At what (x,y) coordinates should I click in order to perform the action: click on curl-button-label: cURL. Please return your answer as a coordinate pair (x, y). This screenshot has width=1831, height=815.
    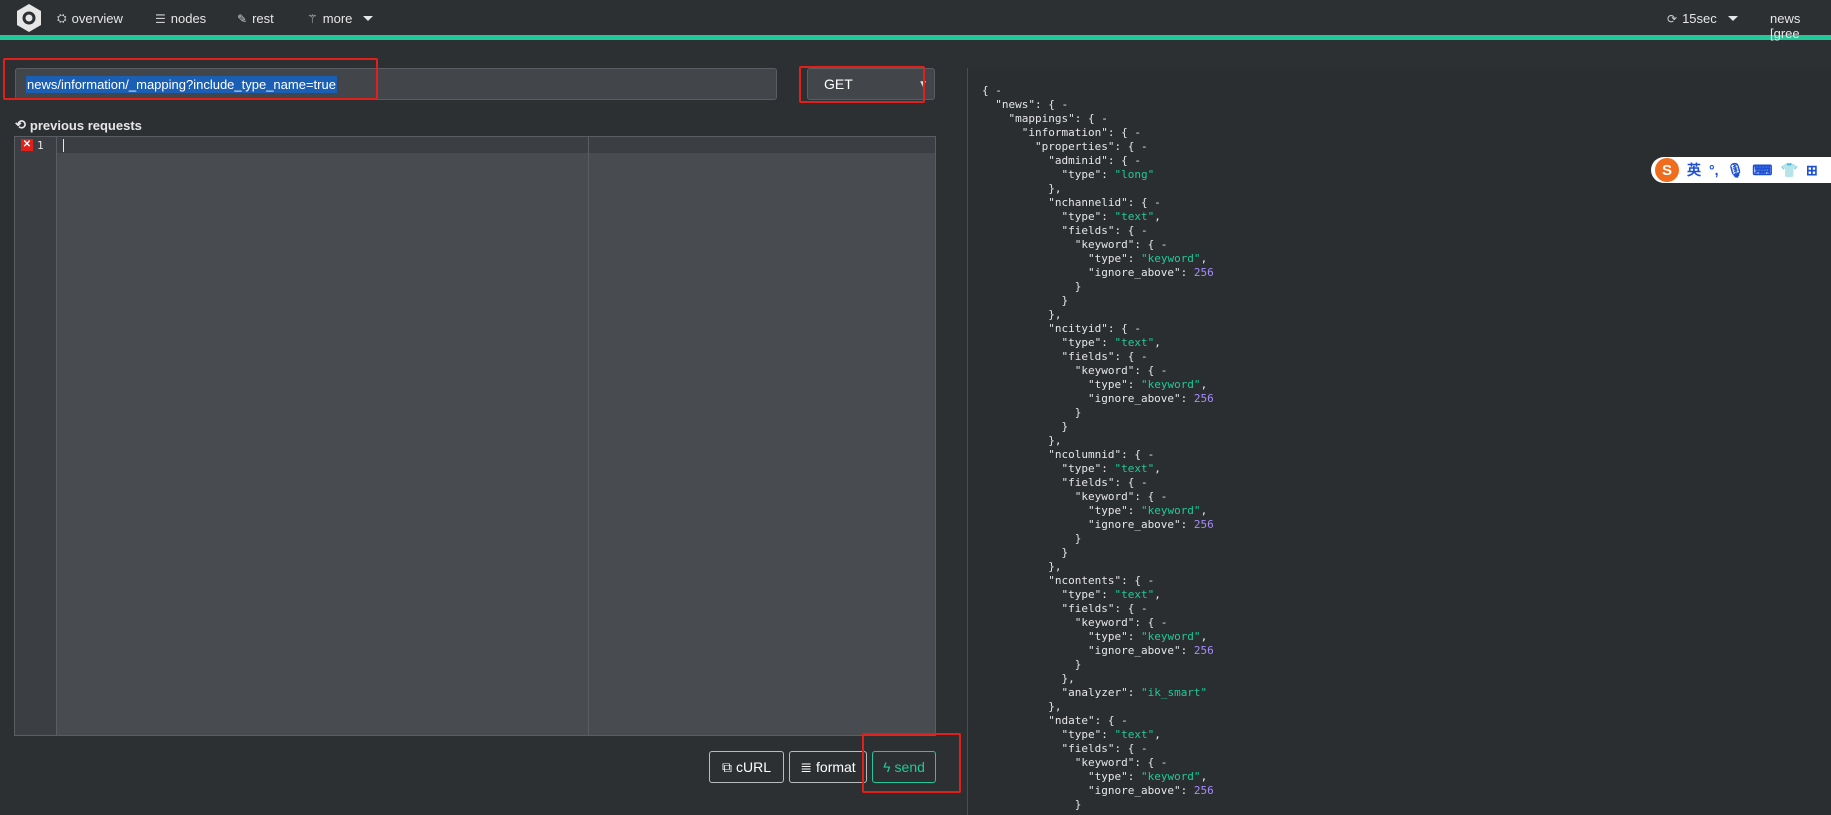
    Looking at the image, I should click on (753, 767).